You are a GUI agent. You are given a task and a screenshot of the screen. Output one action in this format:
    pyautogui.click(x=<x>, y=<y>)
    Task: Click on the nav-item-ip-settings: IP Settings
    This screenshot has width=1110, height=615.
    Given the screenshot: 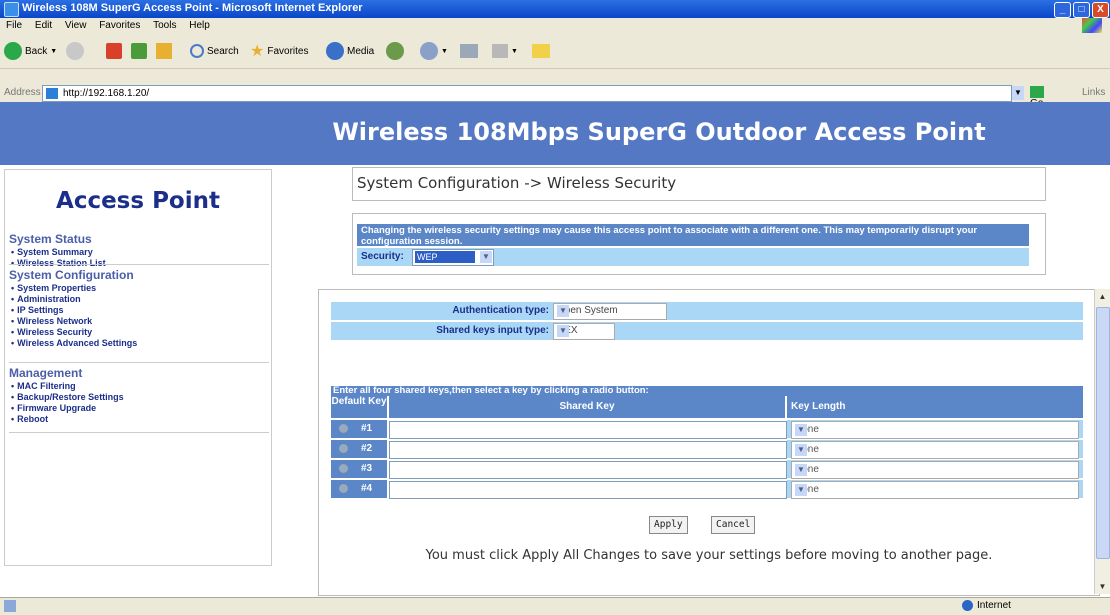 What is the action you would take?
    pyautogui.click(x=73, y=310)
    